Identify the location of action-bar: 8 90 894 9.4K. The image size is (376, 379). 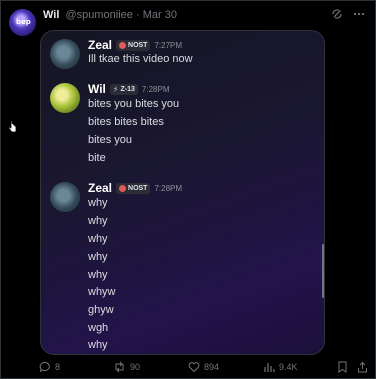
(188, 369).